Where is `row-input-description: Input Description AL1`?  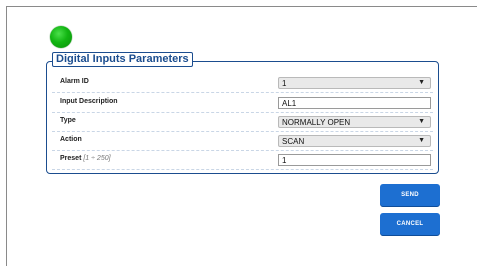 row-input-description: Input Description AL1 is located at coordinates (242, 103).